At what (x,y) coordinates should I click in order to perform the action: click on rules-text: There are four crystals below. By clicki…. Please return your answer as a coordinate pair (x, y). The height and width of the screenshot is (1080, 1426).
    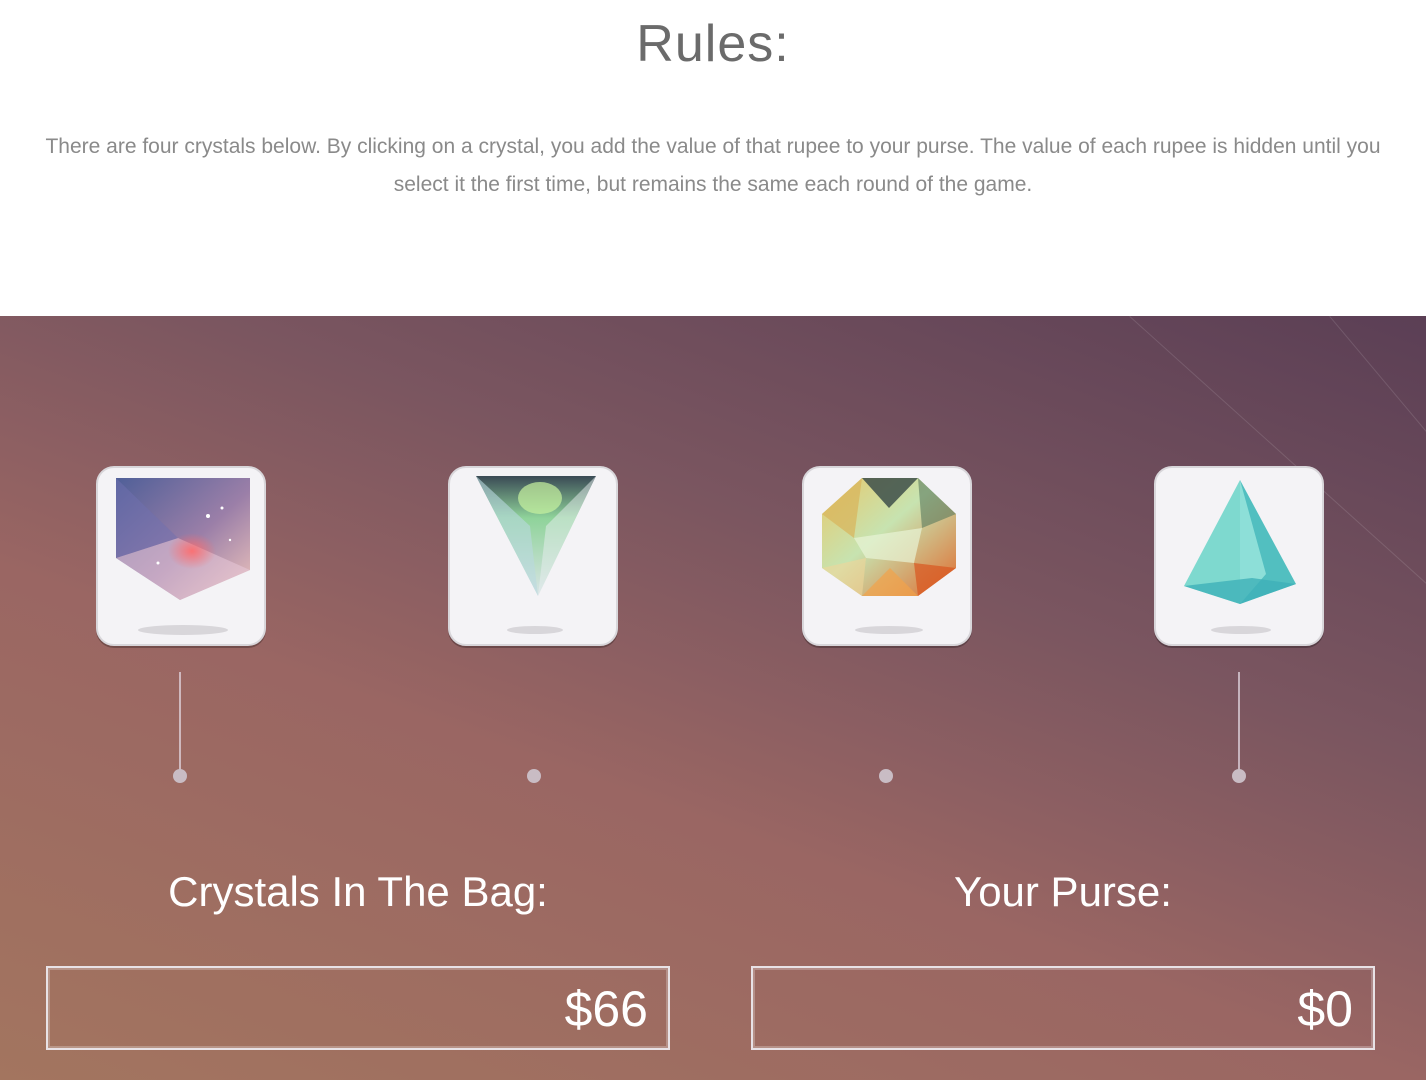
    Looking at the image, I should click on (713, 165).